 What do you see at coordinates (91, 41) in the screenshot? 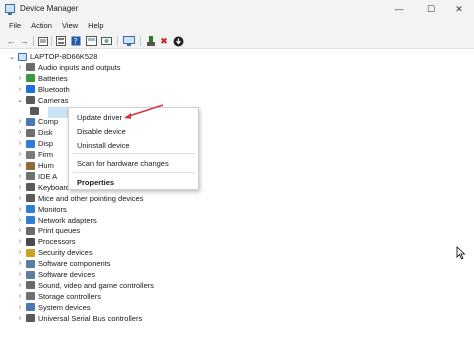
I see `show-hidden-icon` at bounding box center [91, 41].